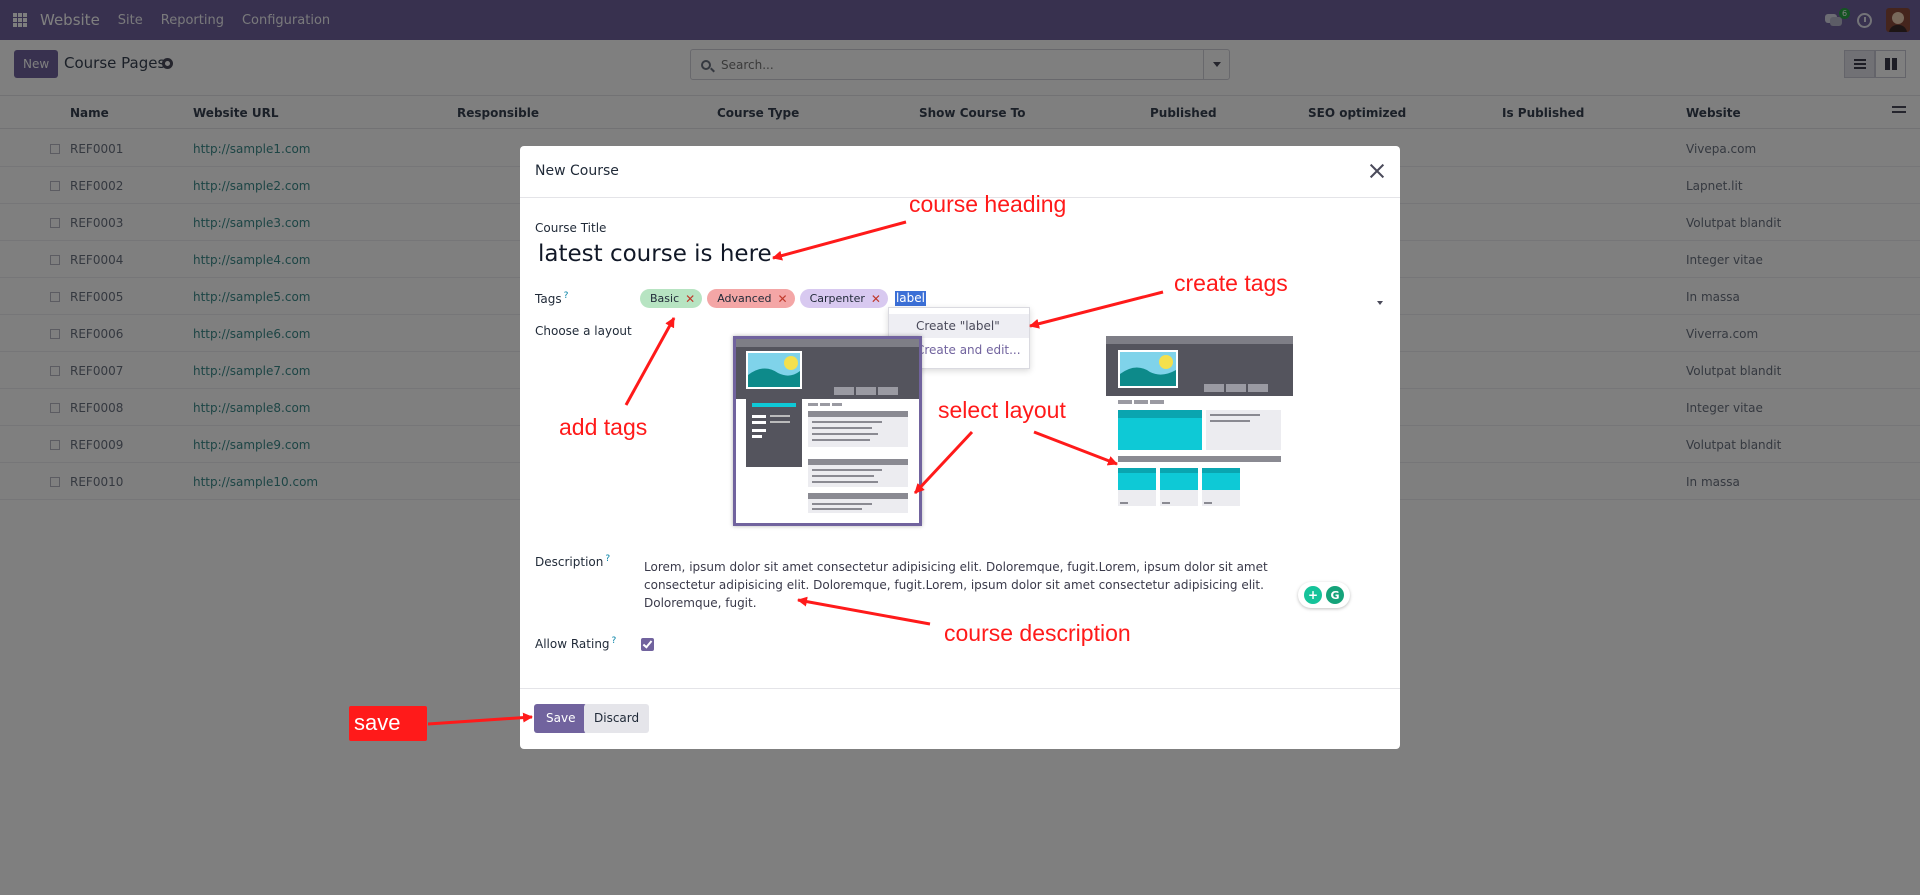  I want to click on arrow-save, so click(480, 719).